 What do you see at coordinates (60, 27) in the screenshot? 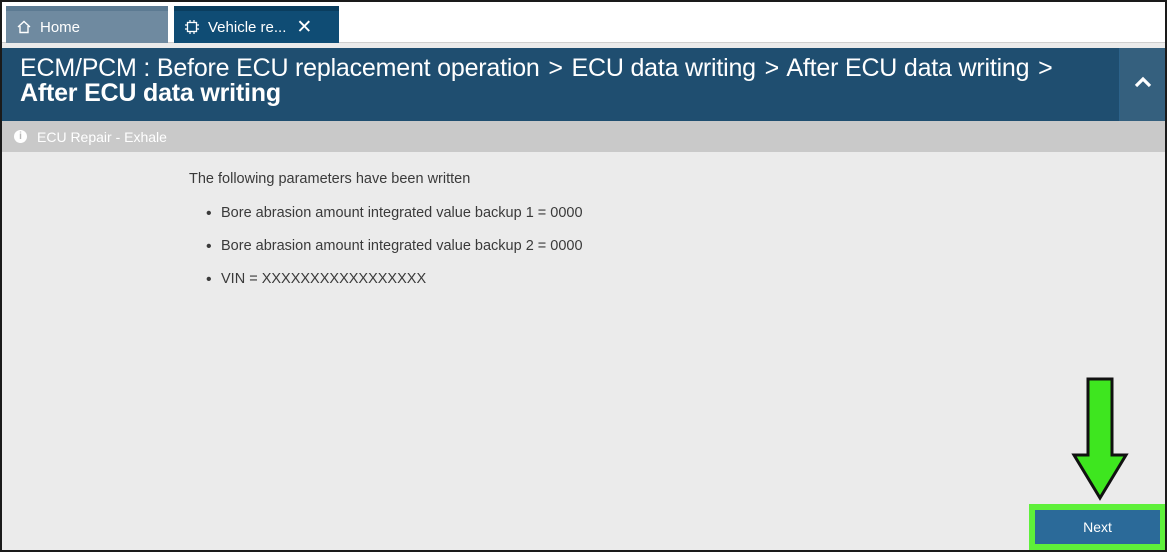
I see `tab-home-label: Home` at bounding box center [60, 27].